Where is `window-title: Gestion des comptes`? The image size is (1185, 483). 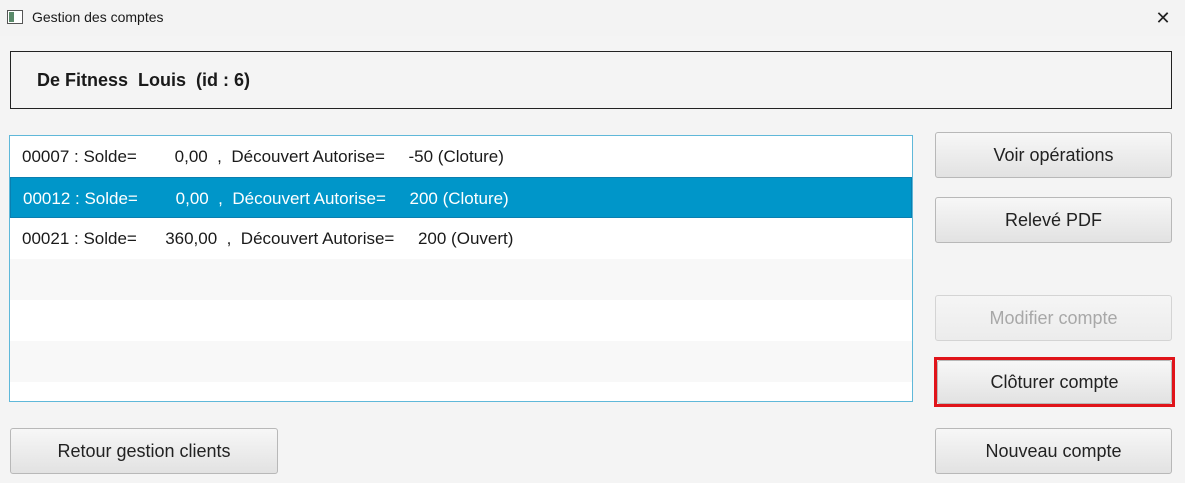 window-title: Gestion des comptes is located at coordinates (98, 17).